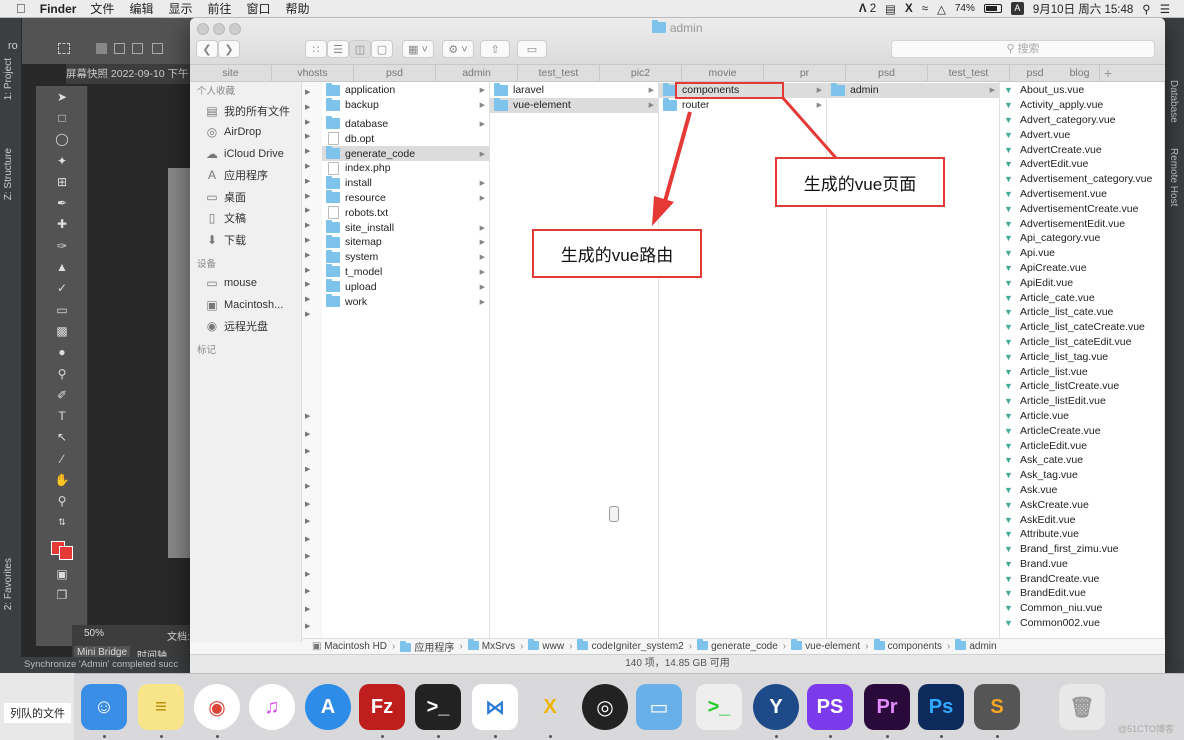 The height and width of the screenshot is (740, 1184). Describe the element at coordinates (1080, 73) in the screenshot. I see `tab-blog: blog` at that location.